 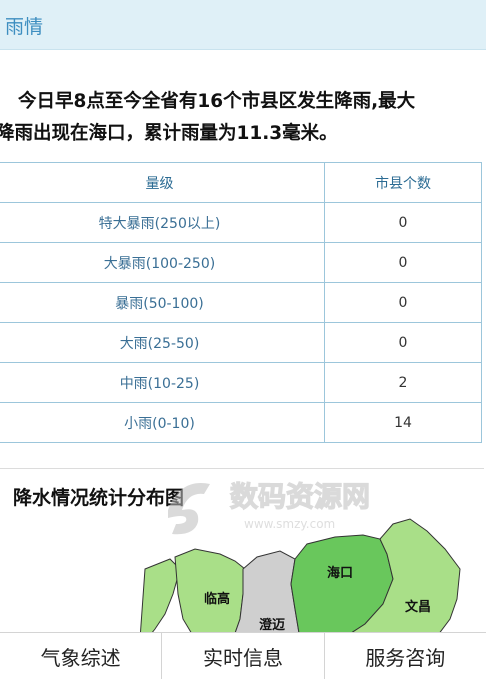 I want to click on page-title: 雨情, so click(x=24, y=27).